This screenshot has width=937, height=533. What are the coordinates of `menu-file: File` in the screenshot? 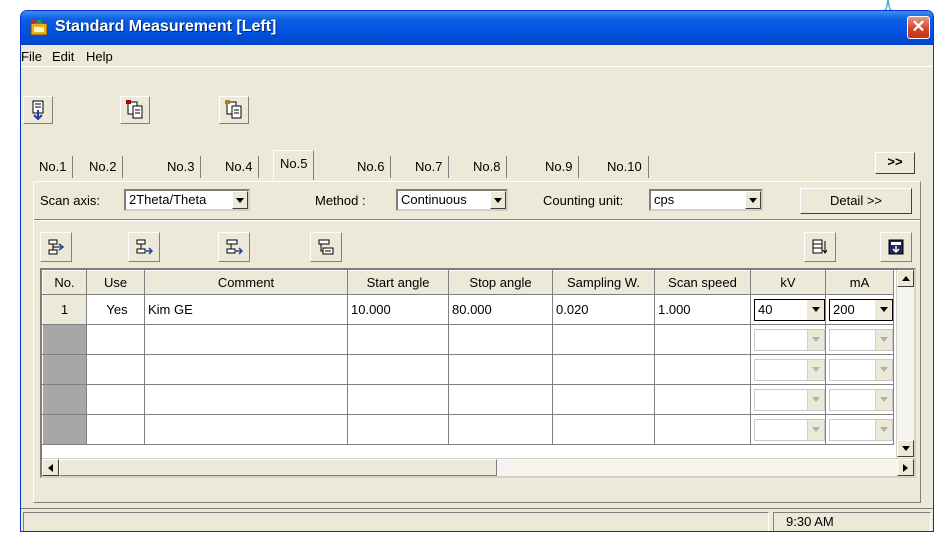 It's located at (31, 56).